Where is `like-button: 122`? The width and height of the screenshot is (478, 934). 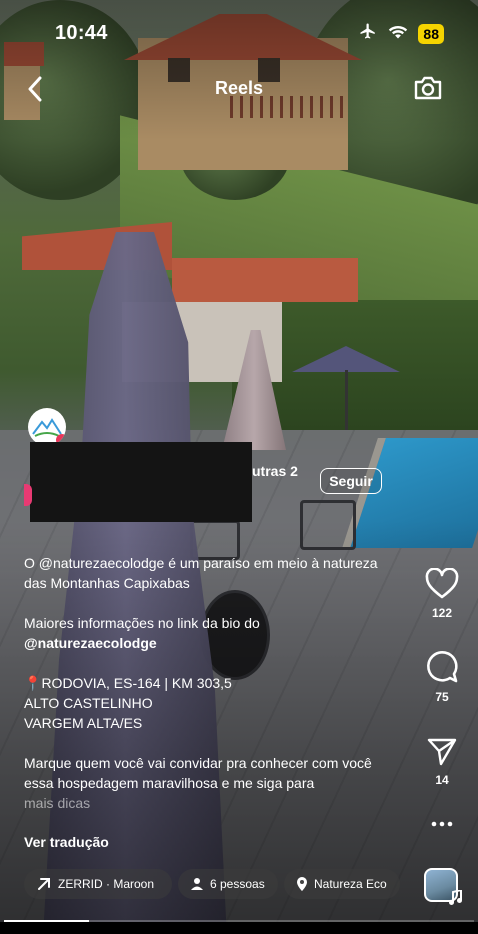
like-button: 122 is located at coordinates (442, 594).